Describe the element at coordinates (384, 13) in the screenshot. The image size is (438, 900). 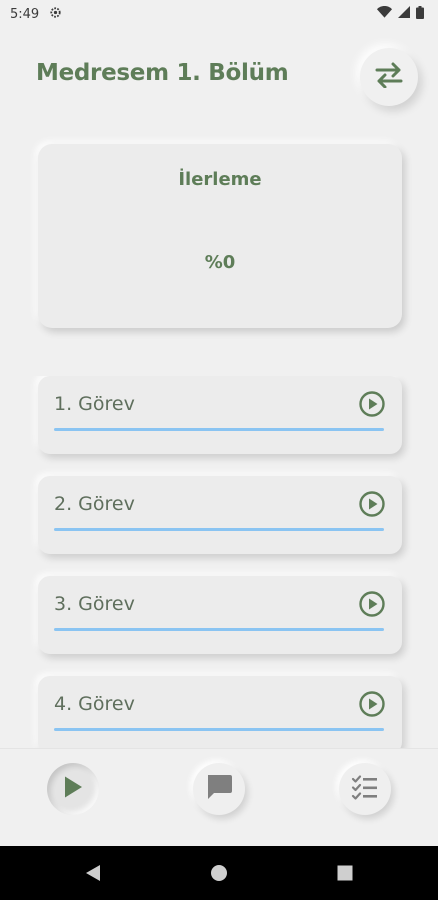
I see `wifi-icon` at that location.